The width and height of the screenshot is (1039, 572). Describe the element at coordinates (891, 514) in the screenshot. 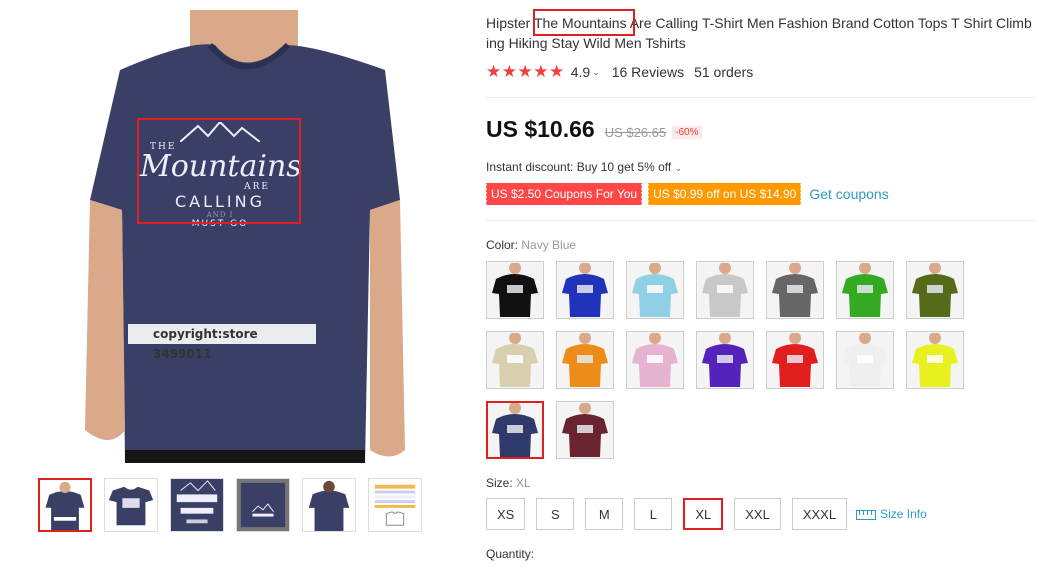

I see `size-info-link: Size Info` at that location.